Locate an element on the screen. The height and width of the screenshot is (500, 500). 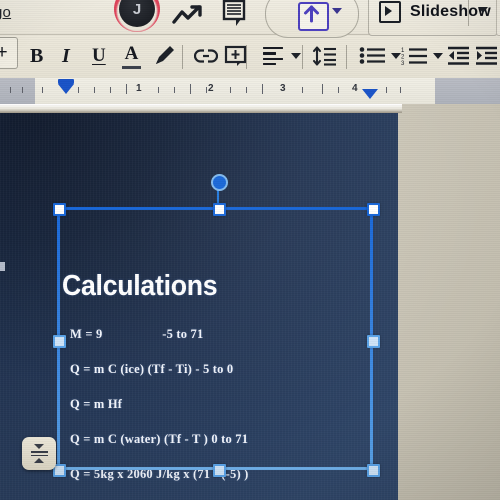
text-color-label: A is located at coordinates (131, 53).